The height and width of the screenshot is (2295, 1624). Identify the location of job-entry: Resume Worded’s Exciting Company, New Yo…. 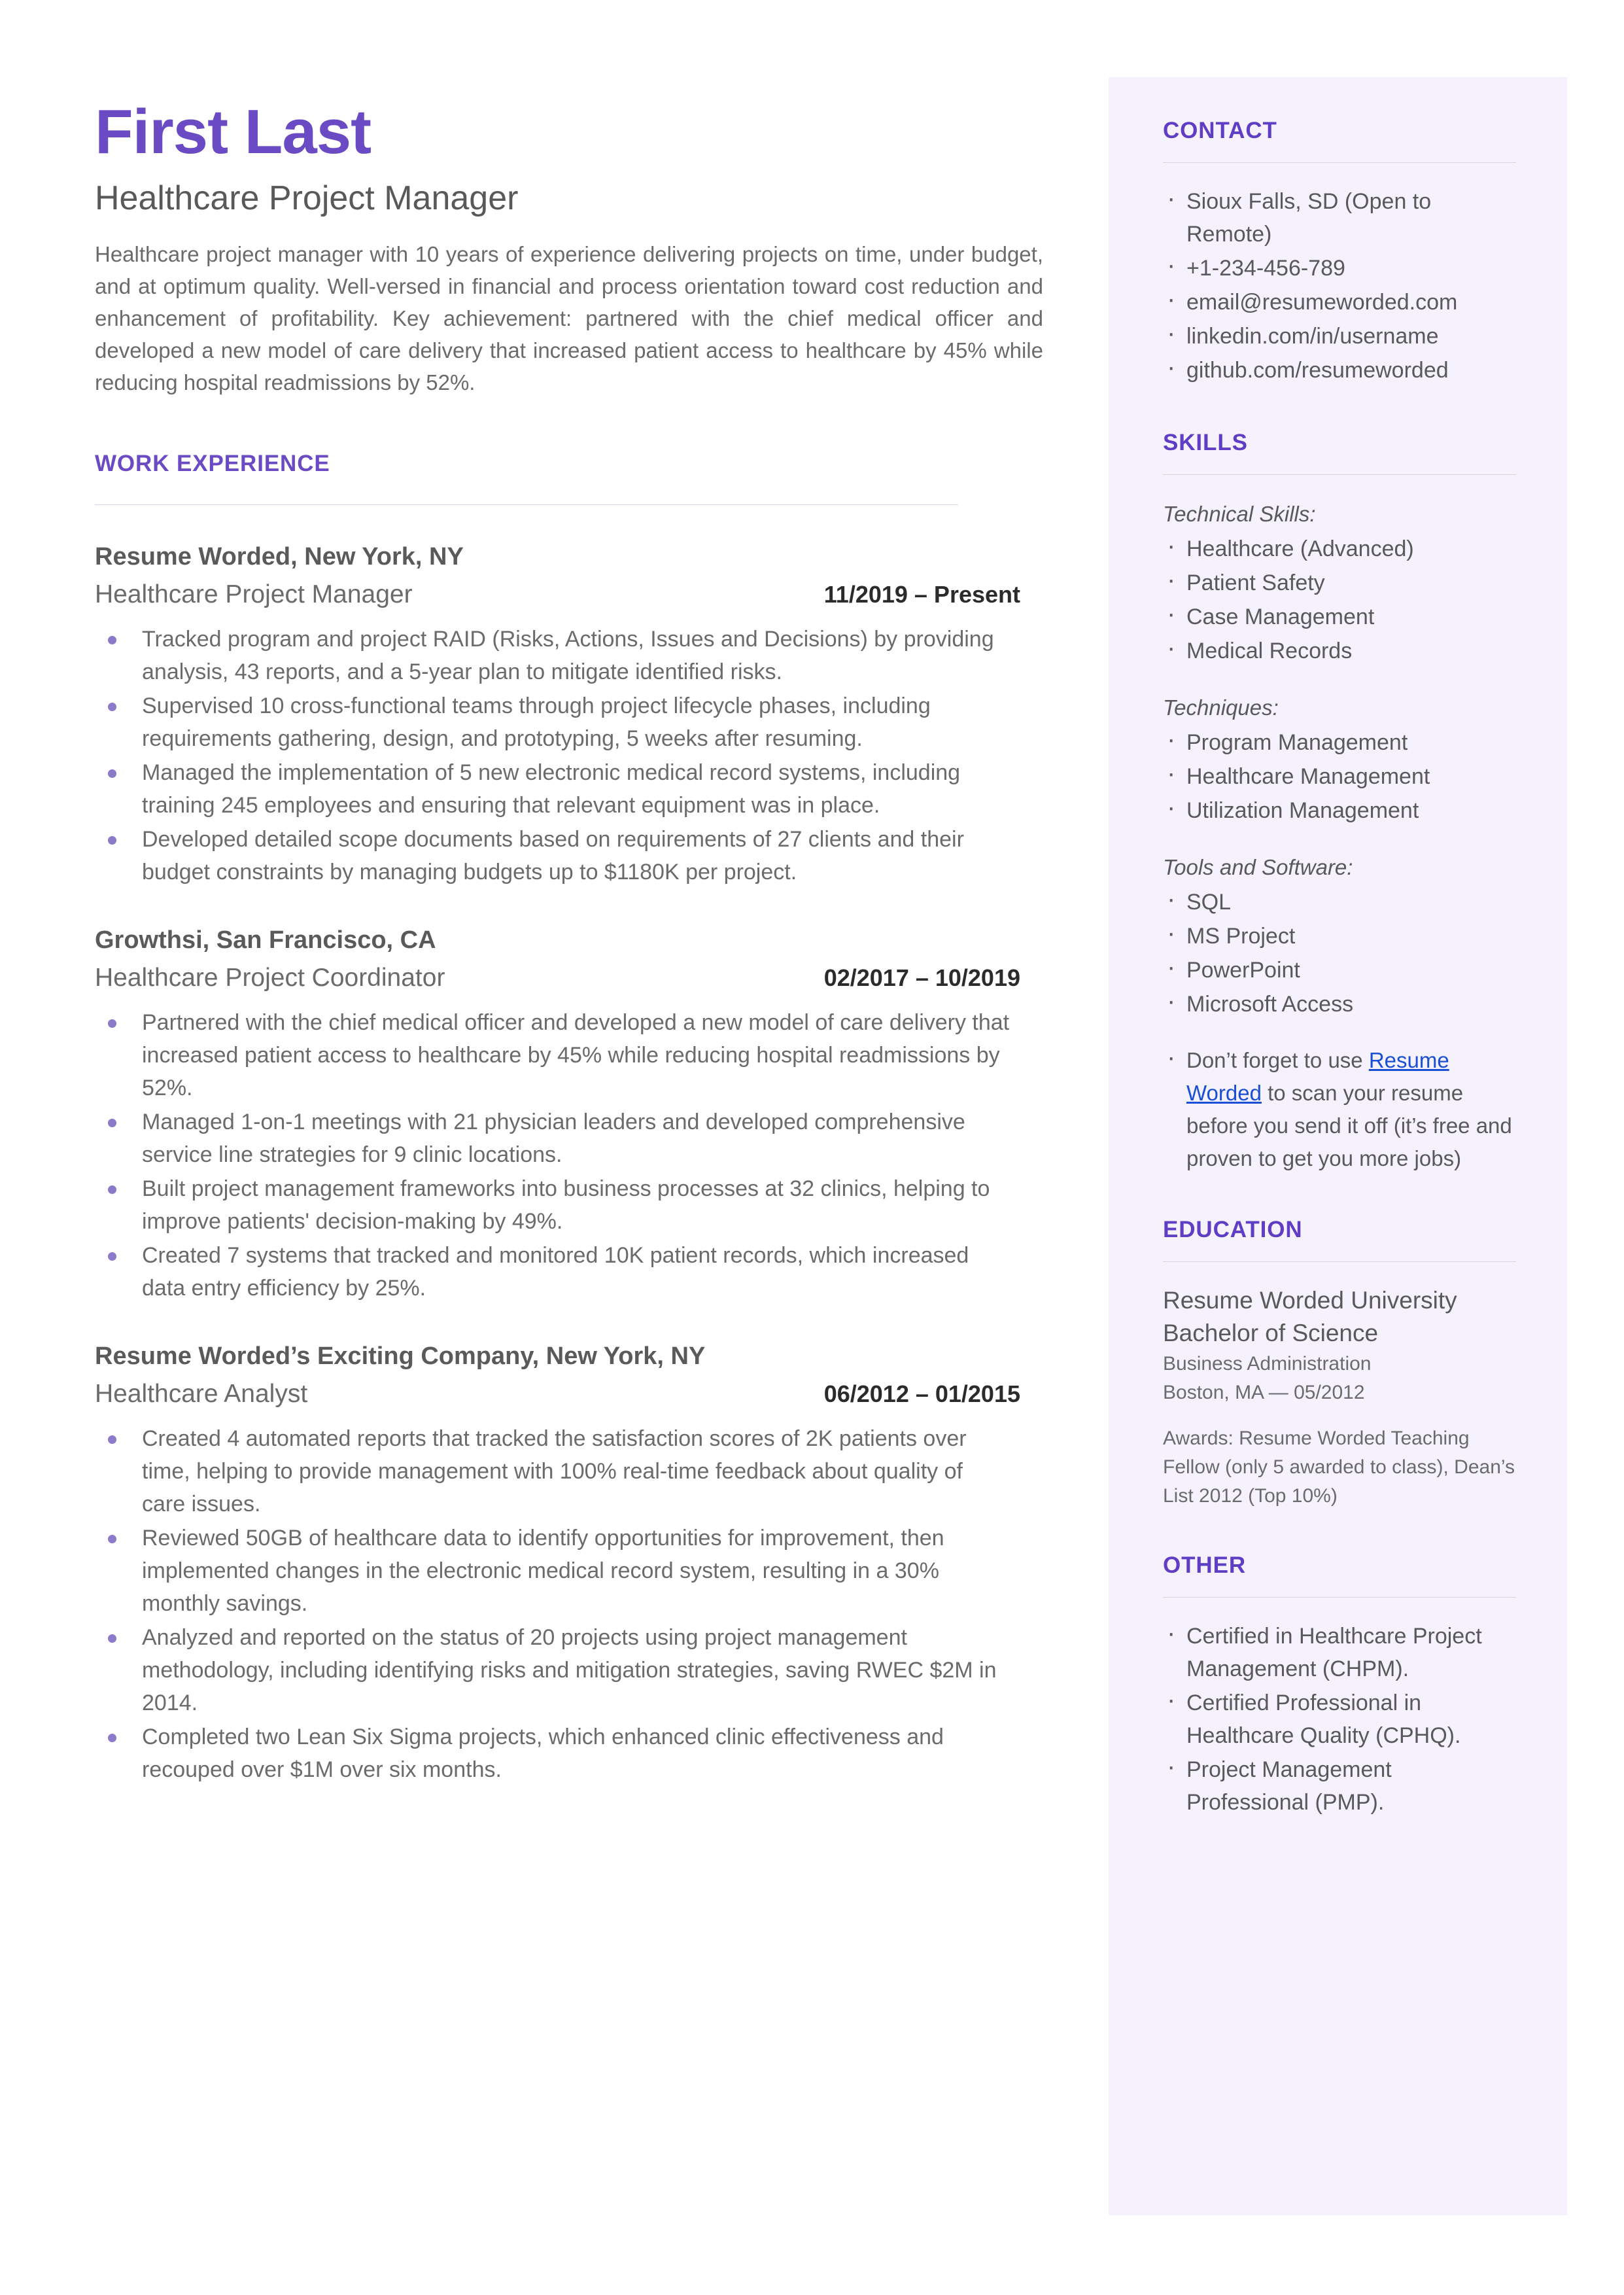
(572, 1563).